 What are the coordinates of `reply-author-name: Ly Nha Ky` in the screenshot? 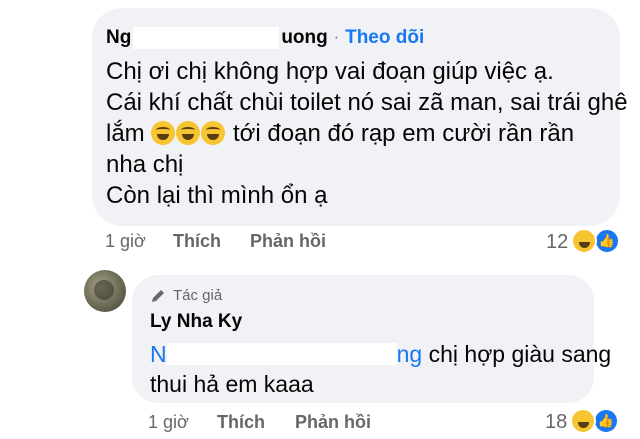 It's located at (196, 322).